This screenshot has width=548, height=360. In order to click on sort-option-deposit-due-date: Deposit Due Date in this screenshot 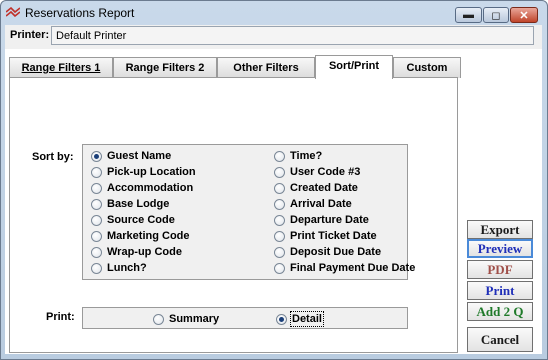, I will do `click(327, 252)`.